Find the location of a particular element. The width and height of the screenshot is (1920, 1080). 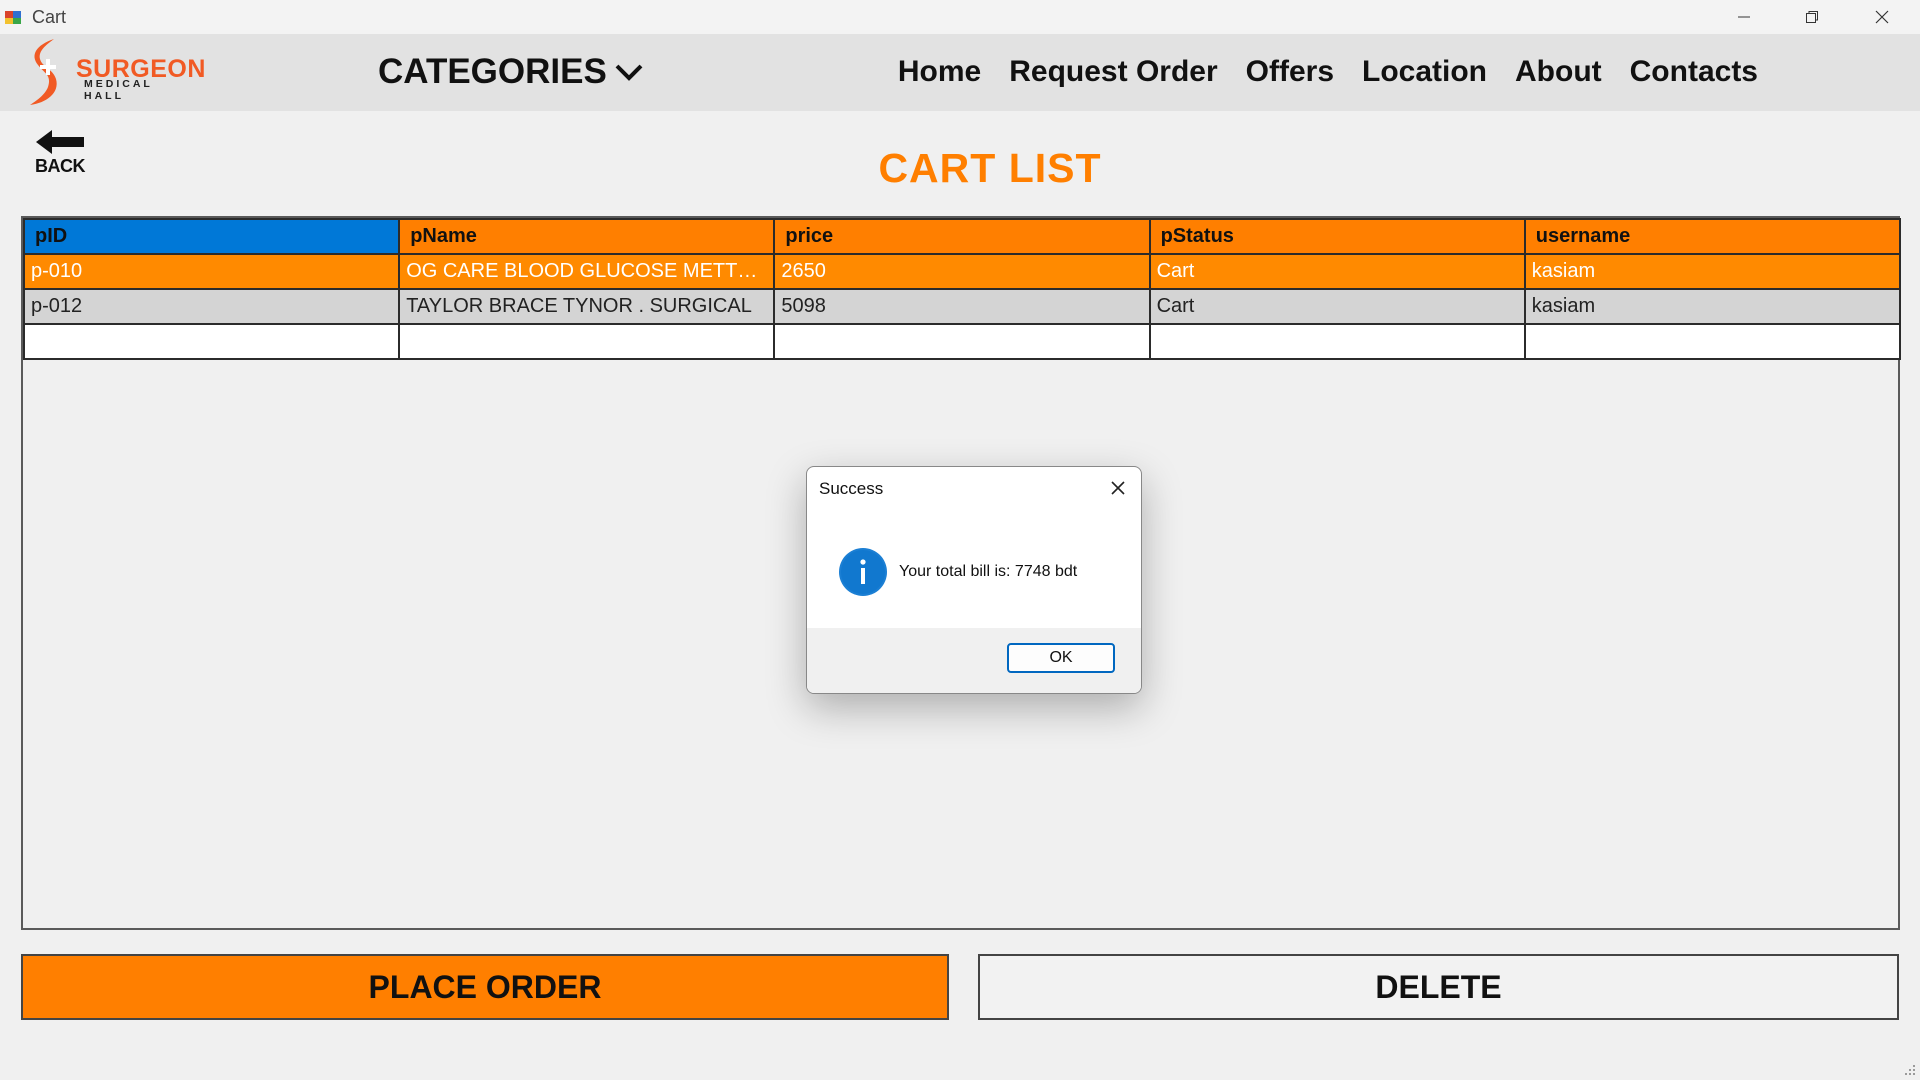

nav-request-order: Request Order is located at coordinates (1113, 72).